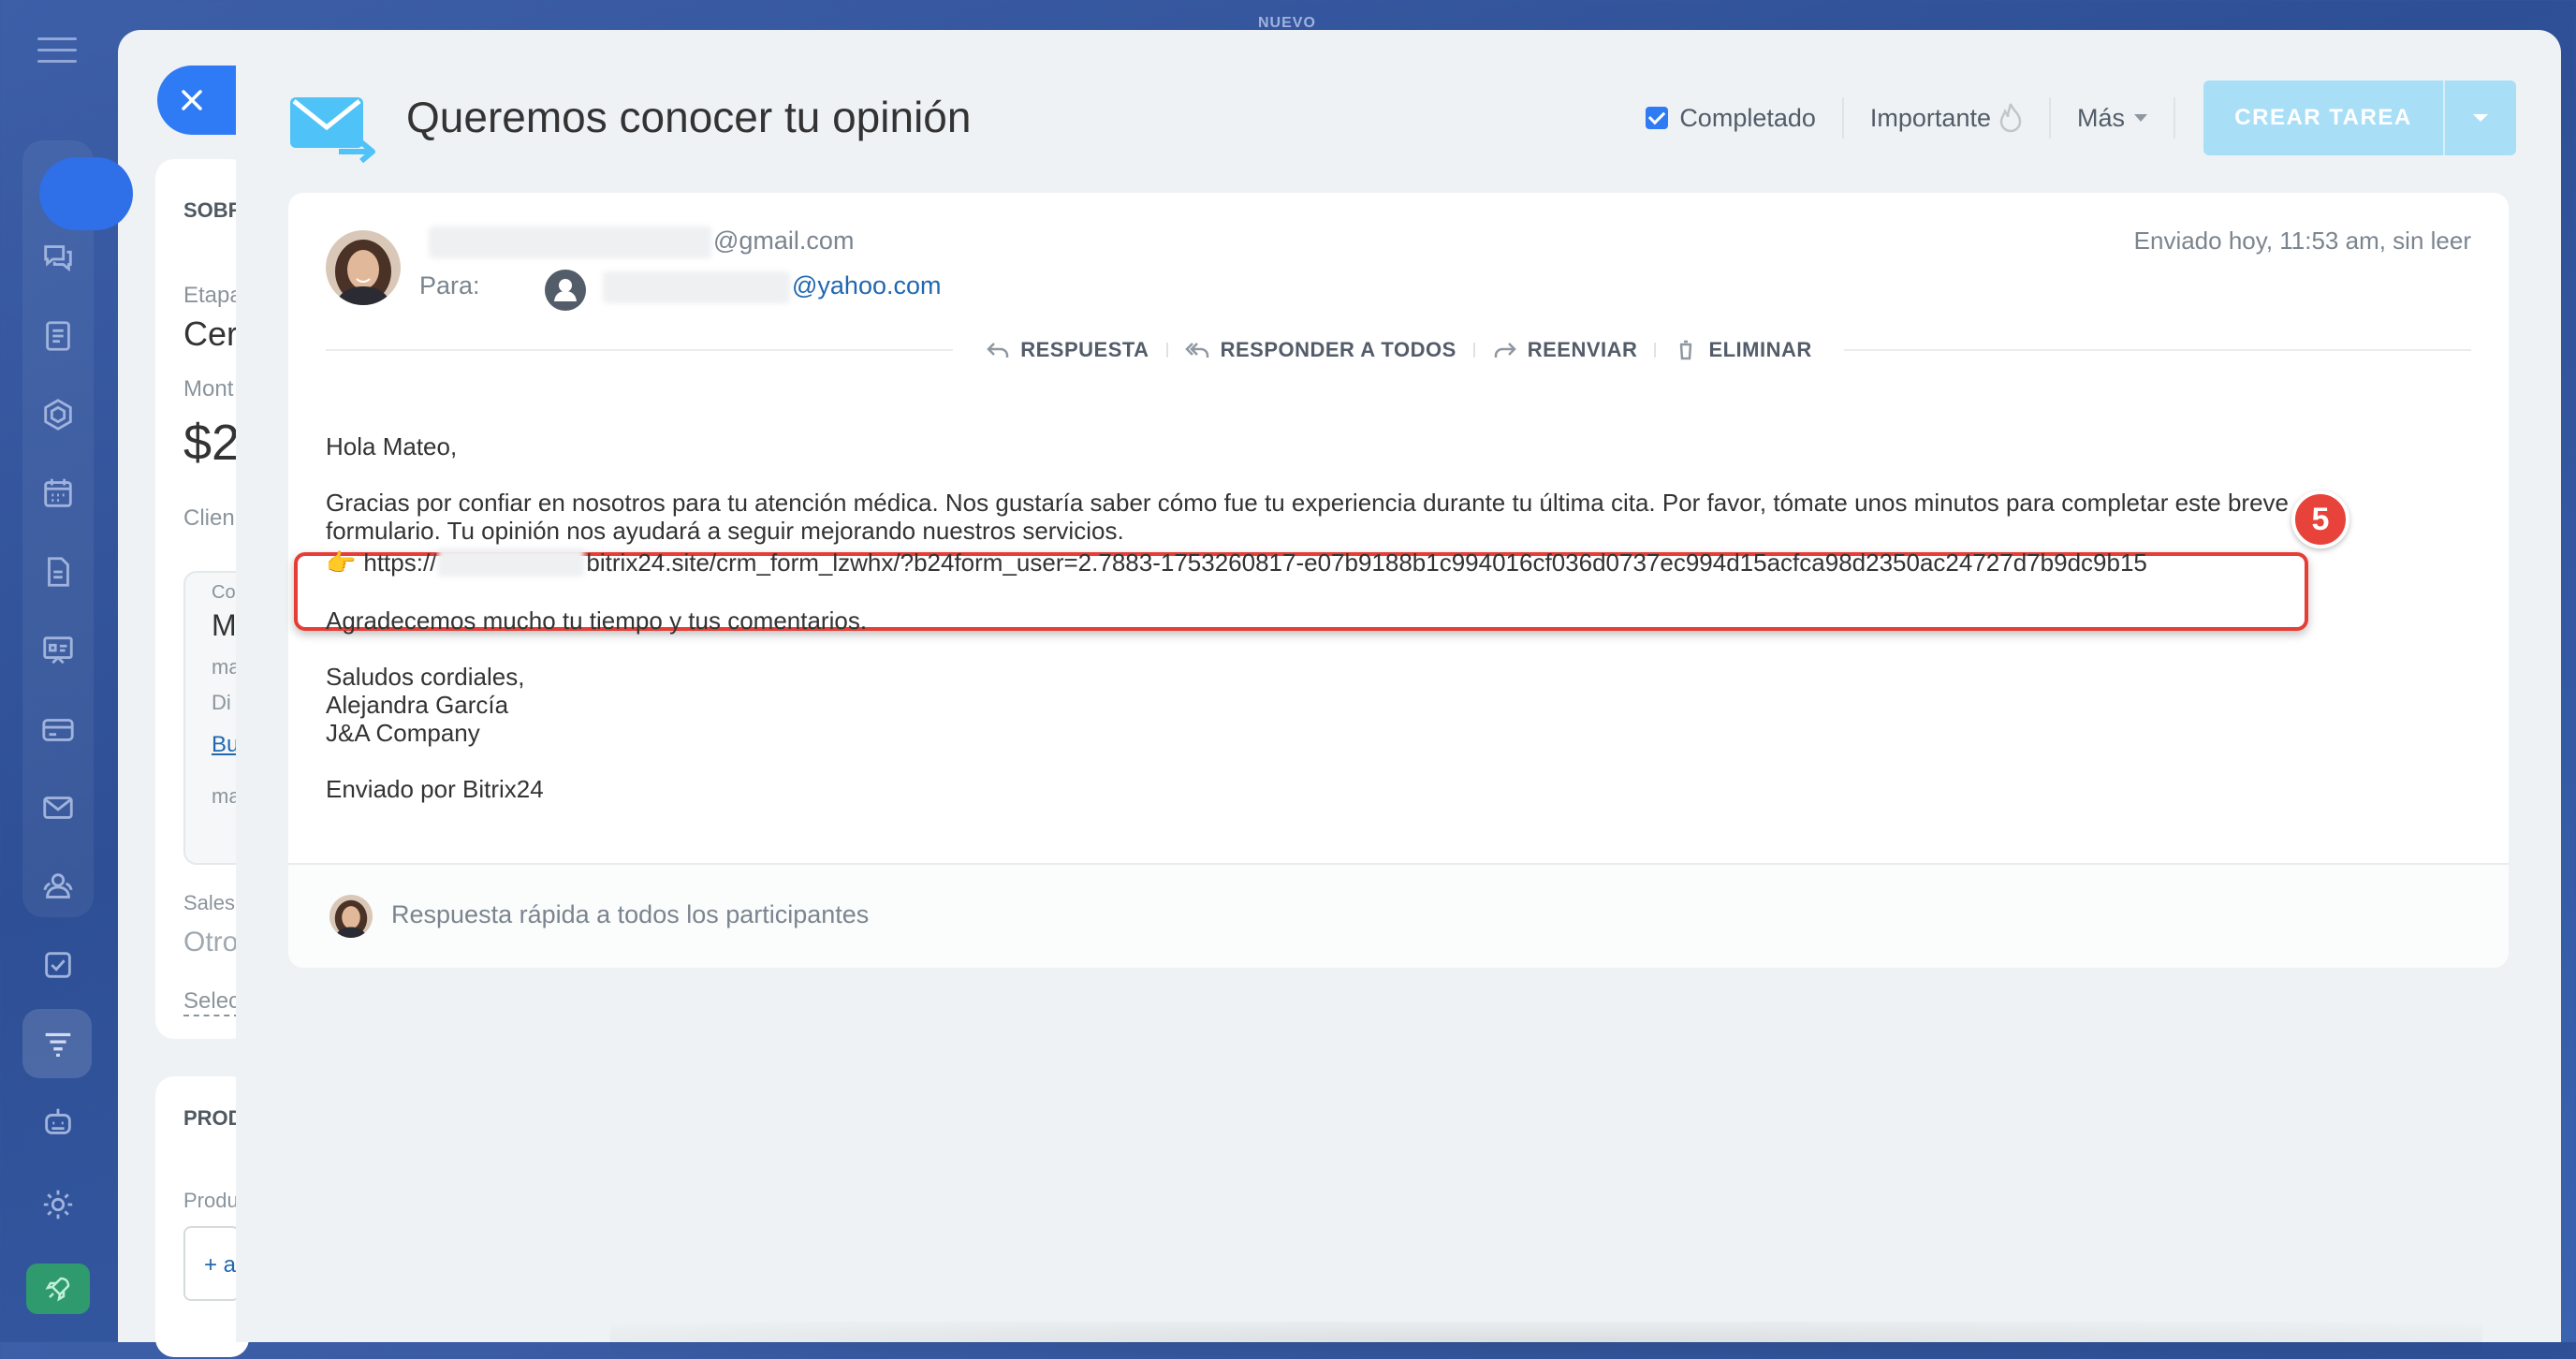 This screenshot has width=2576, height=1359. I want to click on robot-icon, so click(58, 1122).